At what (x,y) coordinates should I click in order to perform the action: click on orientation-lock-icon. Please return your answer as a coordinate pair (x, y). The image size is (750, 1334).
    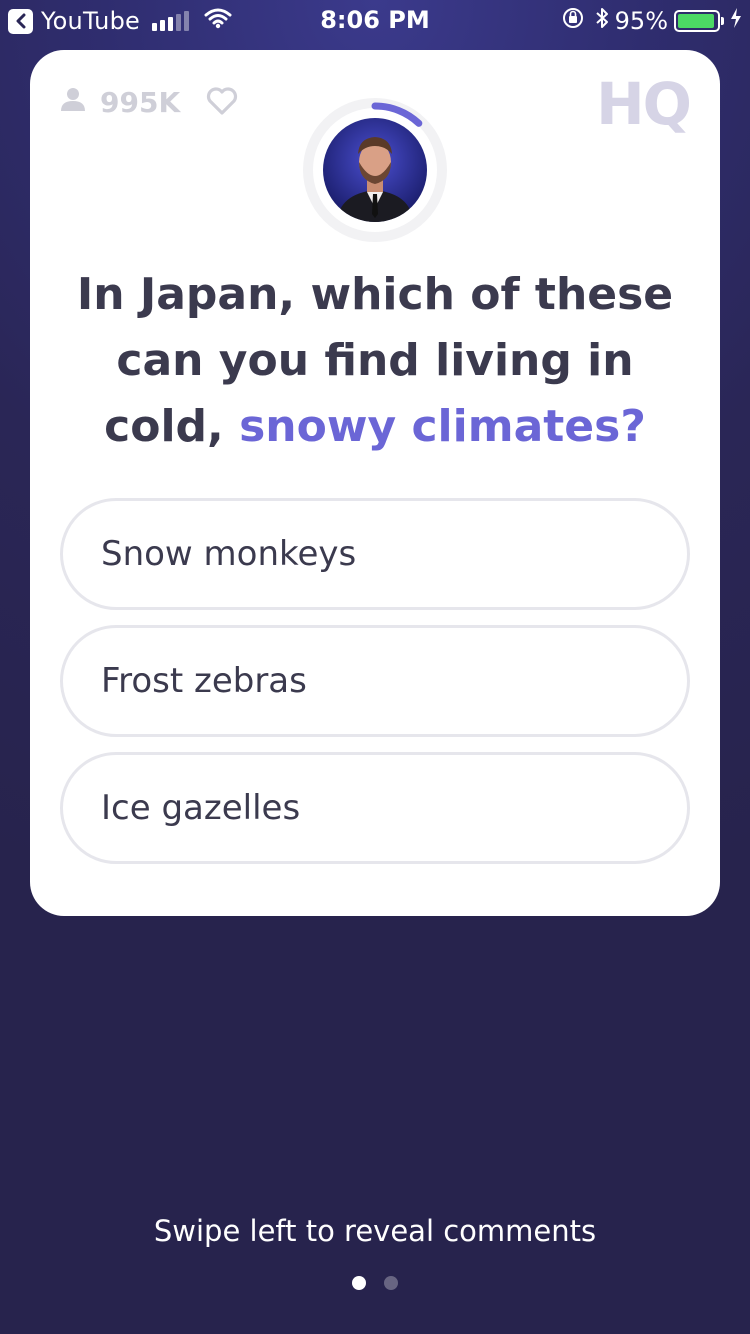
    Looking at the image, I should click on (573, 21).